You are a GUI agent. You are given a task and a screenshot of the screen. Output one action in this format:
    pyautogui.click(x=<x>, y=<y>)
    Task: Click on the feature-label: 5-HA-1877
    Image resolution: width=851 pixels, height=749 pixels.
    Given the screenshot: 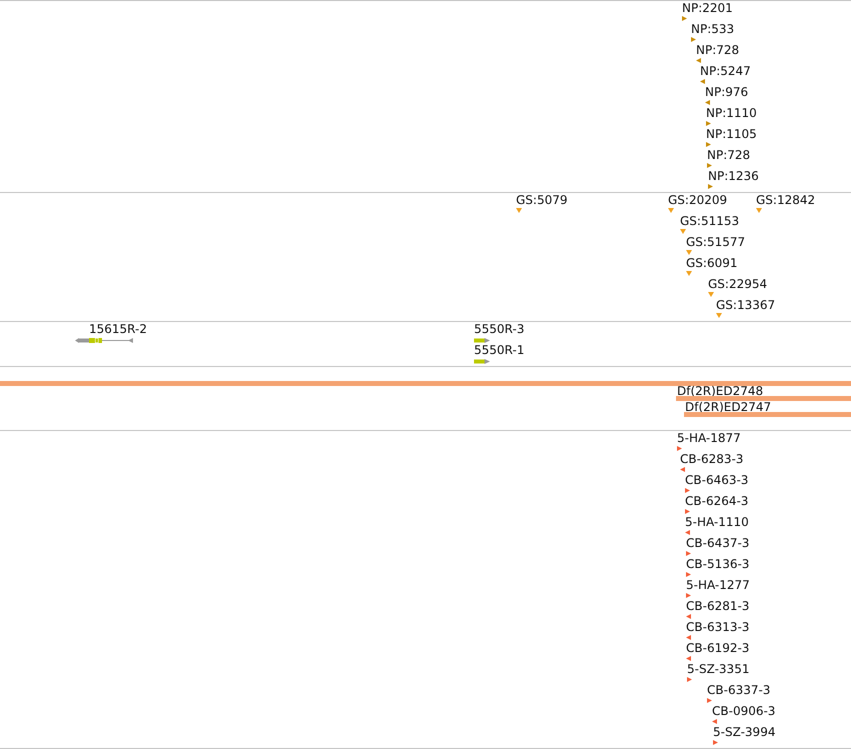 What is the action you would take?
    pyautogui.click(x=709, y=438)
    